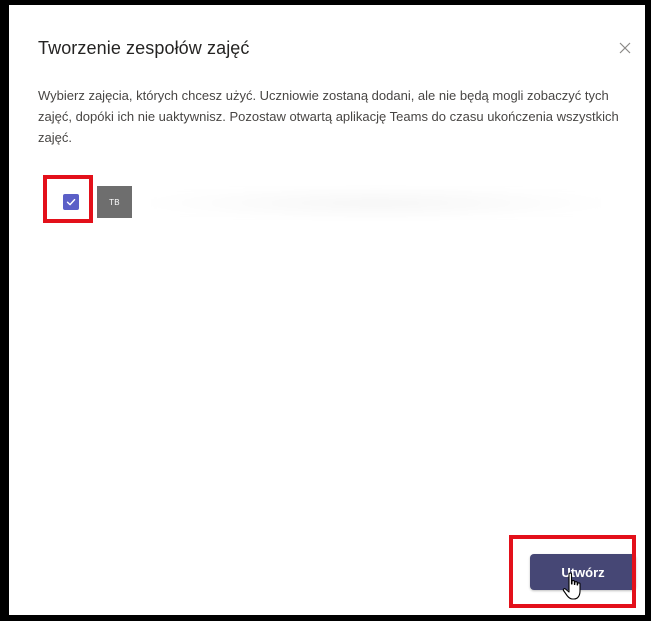  I want to click on close-icon, so click(625, 48).